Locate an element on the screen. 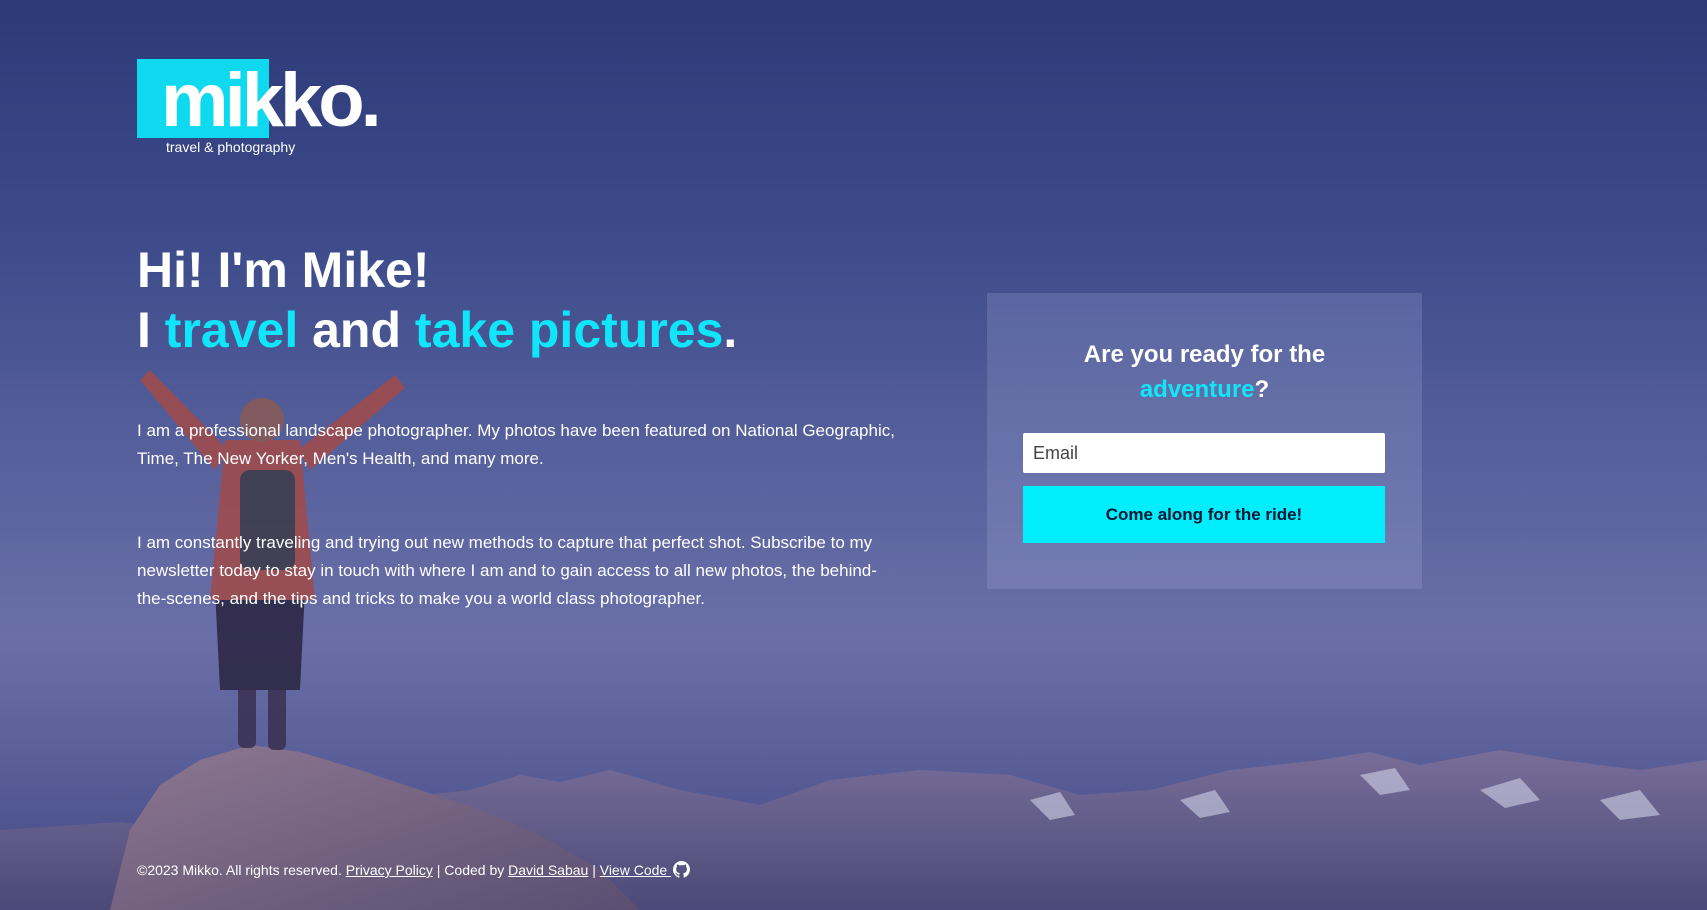  hero-prefix: I is located at coordinates (151, 330).